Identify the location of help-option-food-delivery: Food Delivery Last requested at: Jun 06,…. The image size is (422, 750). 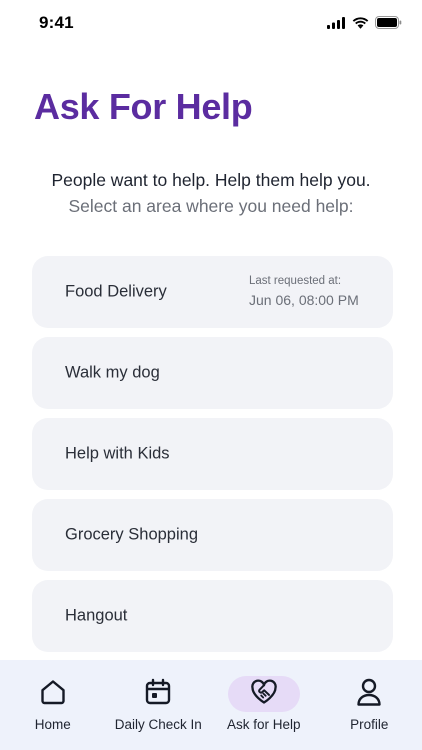
(212, 292).